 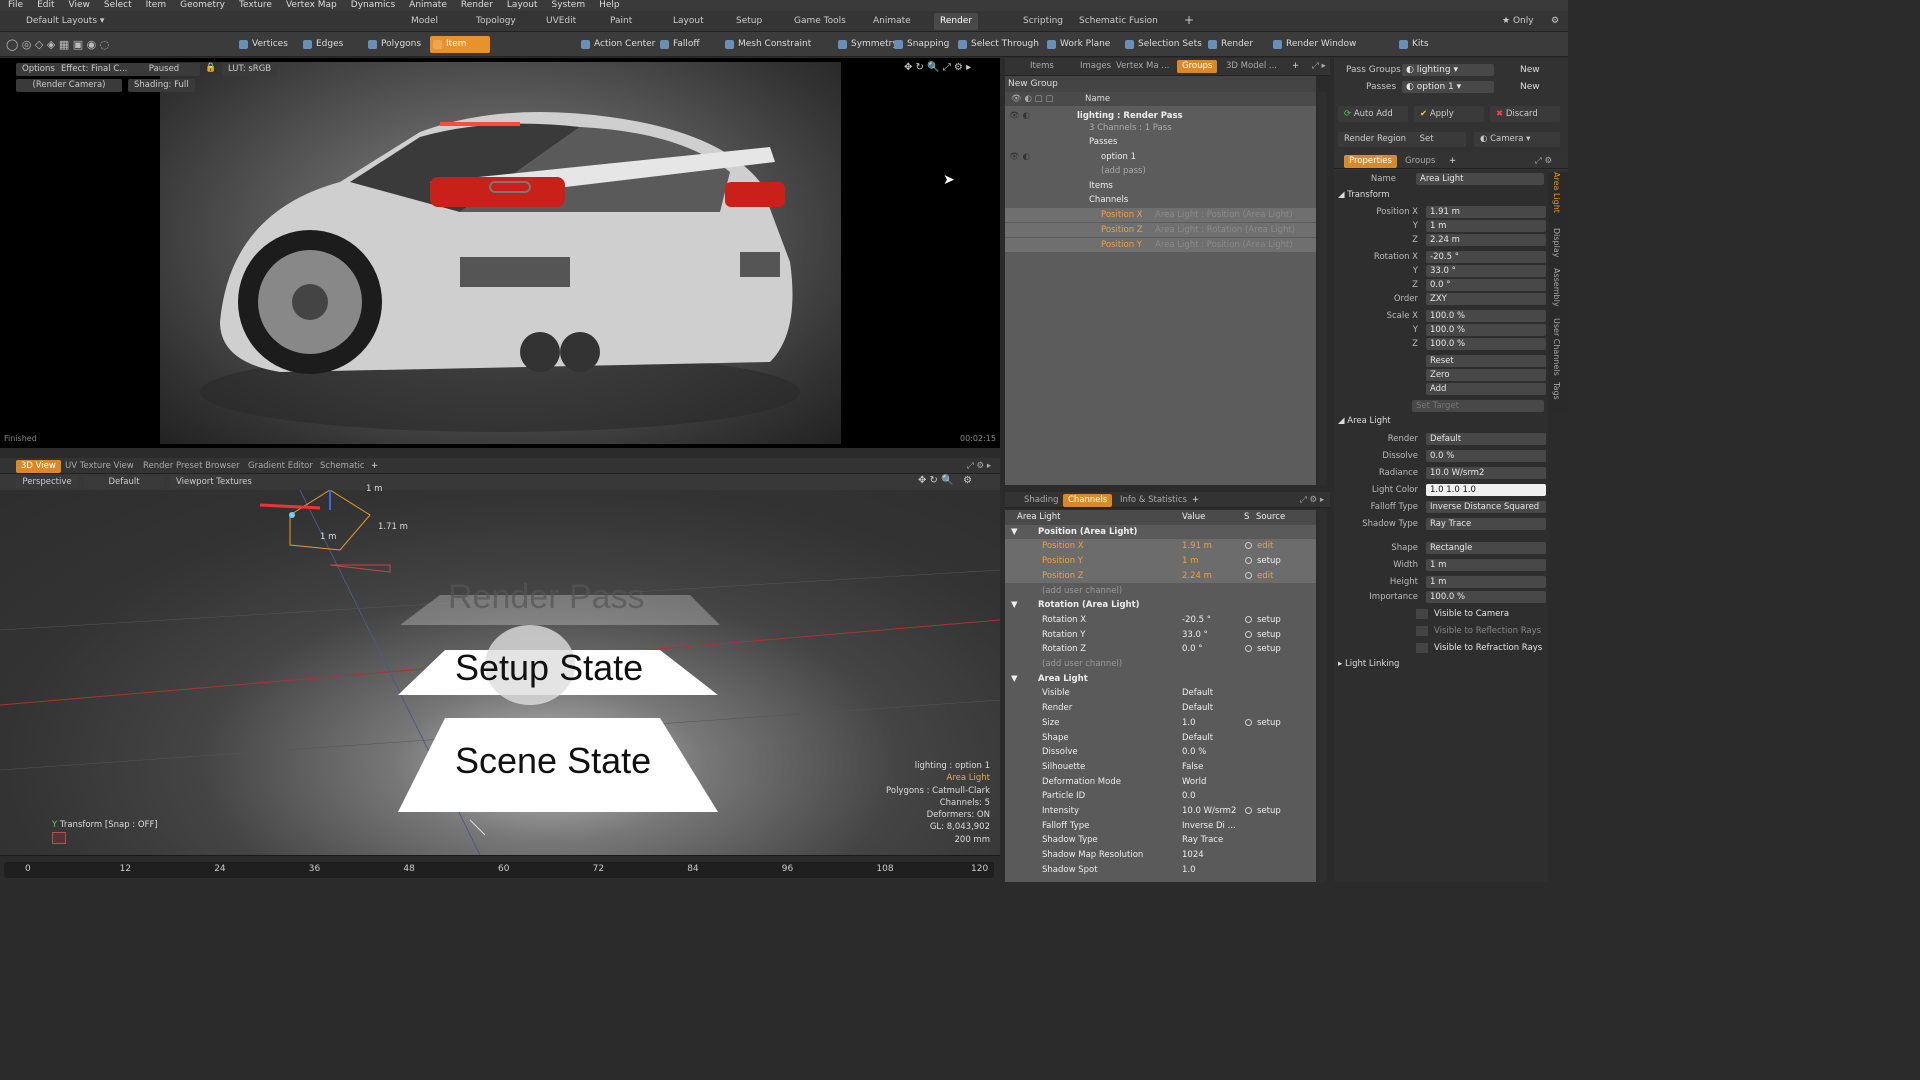 I want to click on area-prop-field: Visible to Camera, so click(x=1490, y=614).